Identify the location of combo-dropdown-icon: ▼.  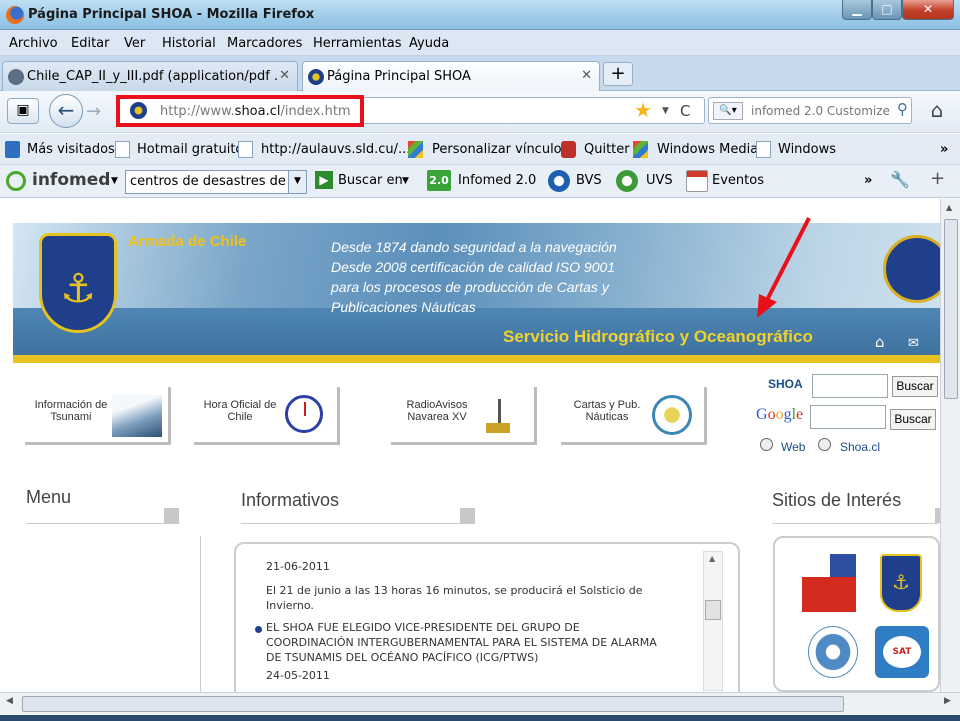
(297, 182).